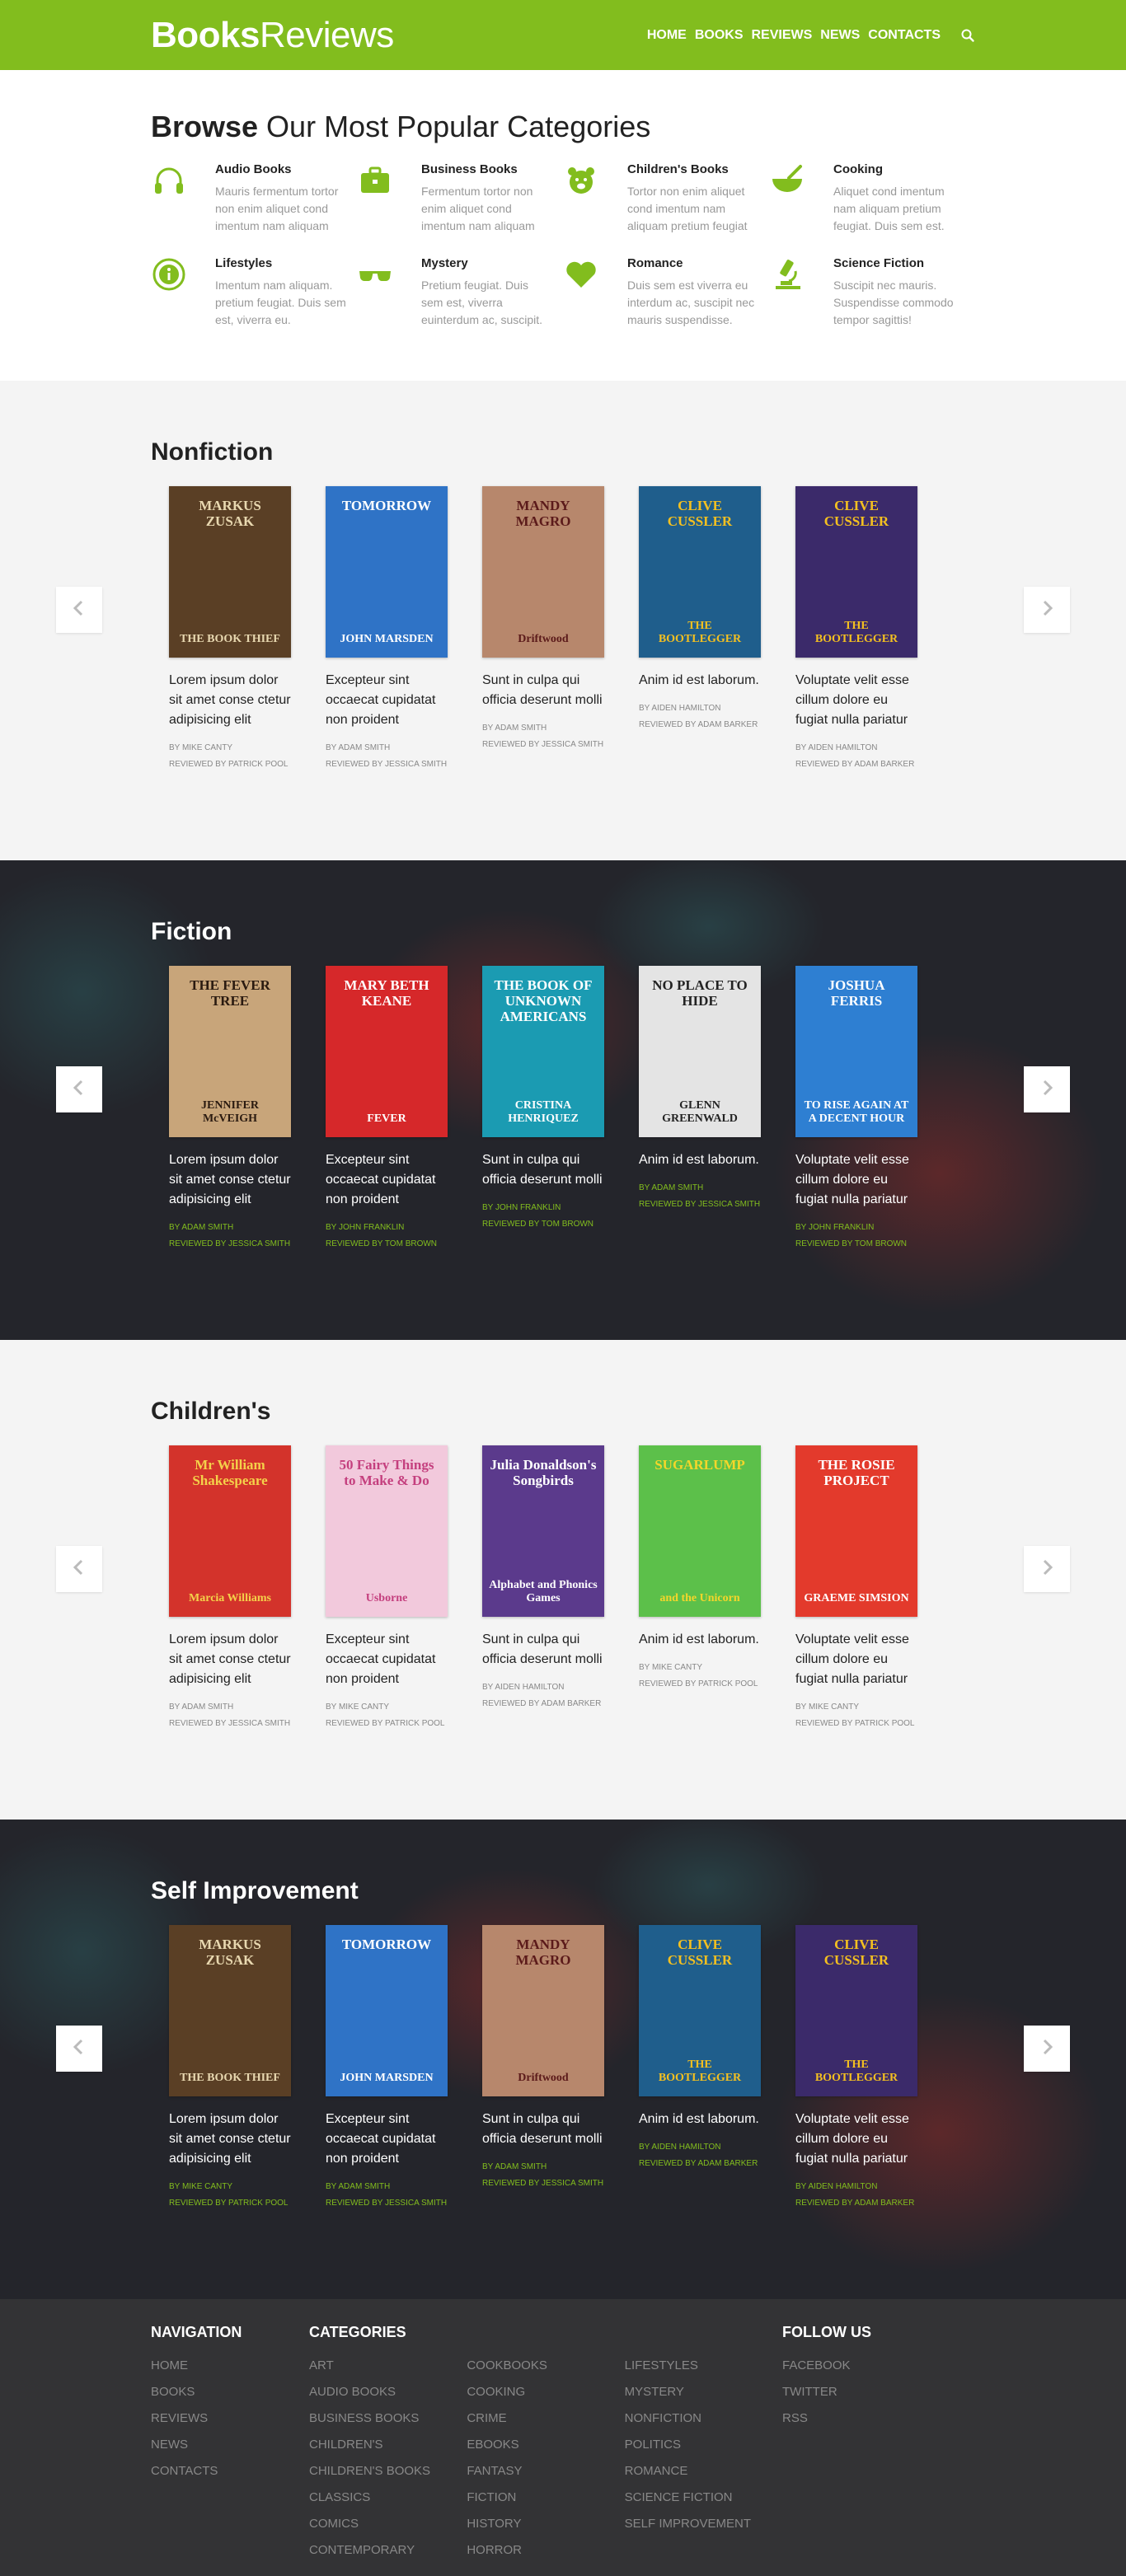 The width and height of the screenshot is (1126, 2576). I want to click on footer-social-link: RSS, so click(864, 2418).